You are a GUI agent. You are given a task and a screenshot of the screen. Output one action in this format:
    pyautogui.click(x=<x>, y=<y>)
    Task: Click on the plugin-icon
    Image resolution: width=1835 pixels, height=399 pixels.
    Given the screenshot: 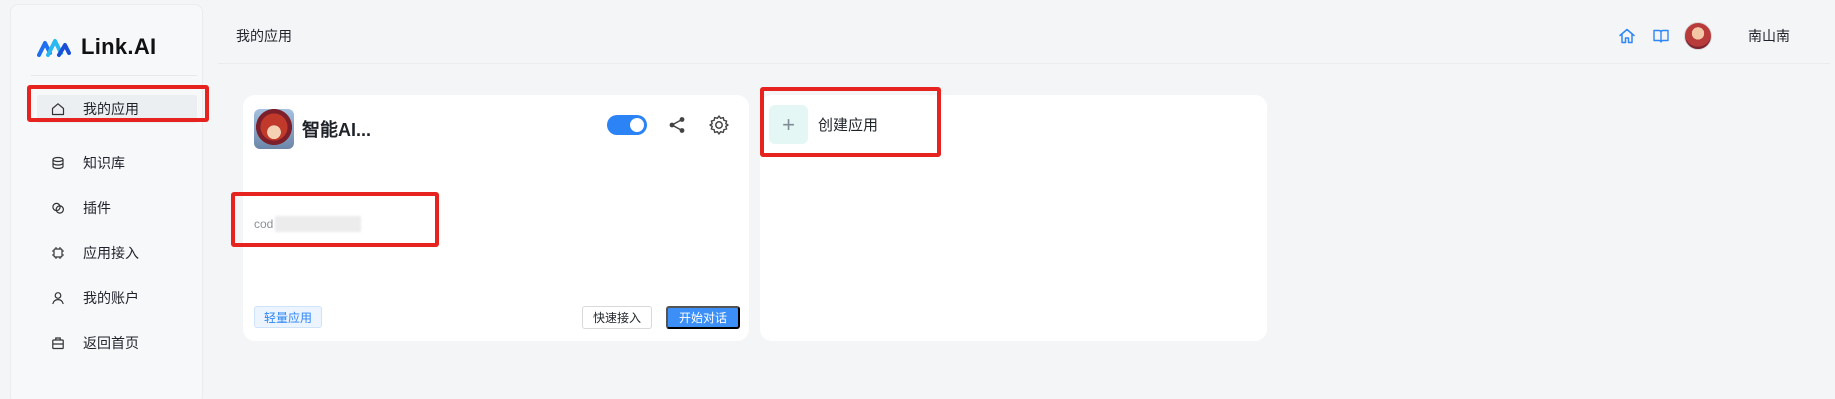 What is the action you would take?
    pyautogui.click(x=58, y=208)
    